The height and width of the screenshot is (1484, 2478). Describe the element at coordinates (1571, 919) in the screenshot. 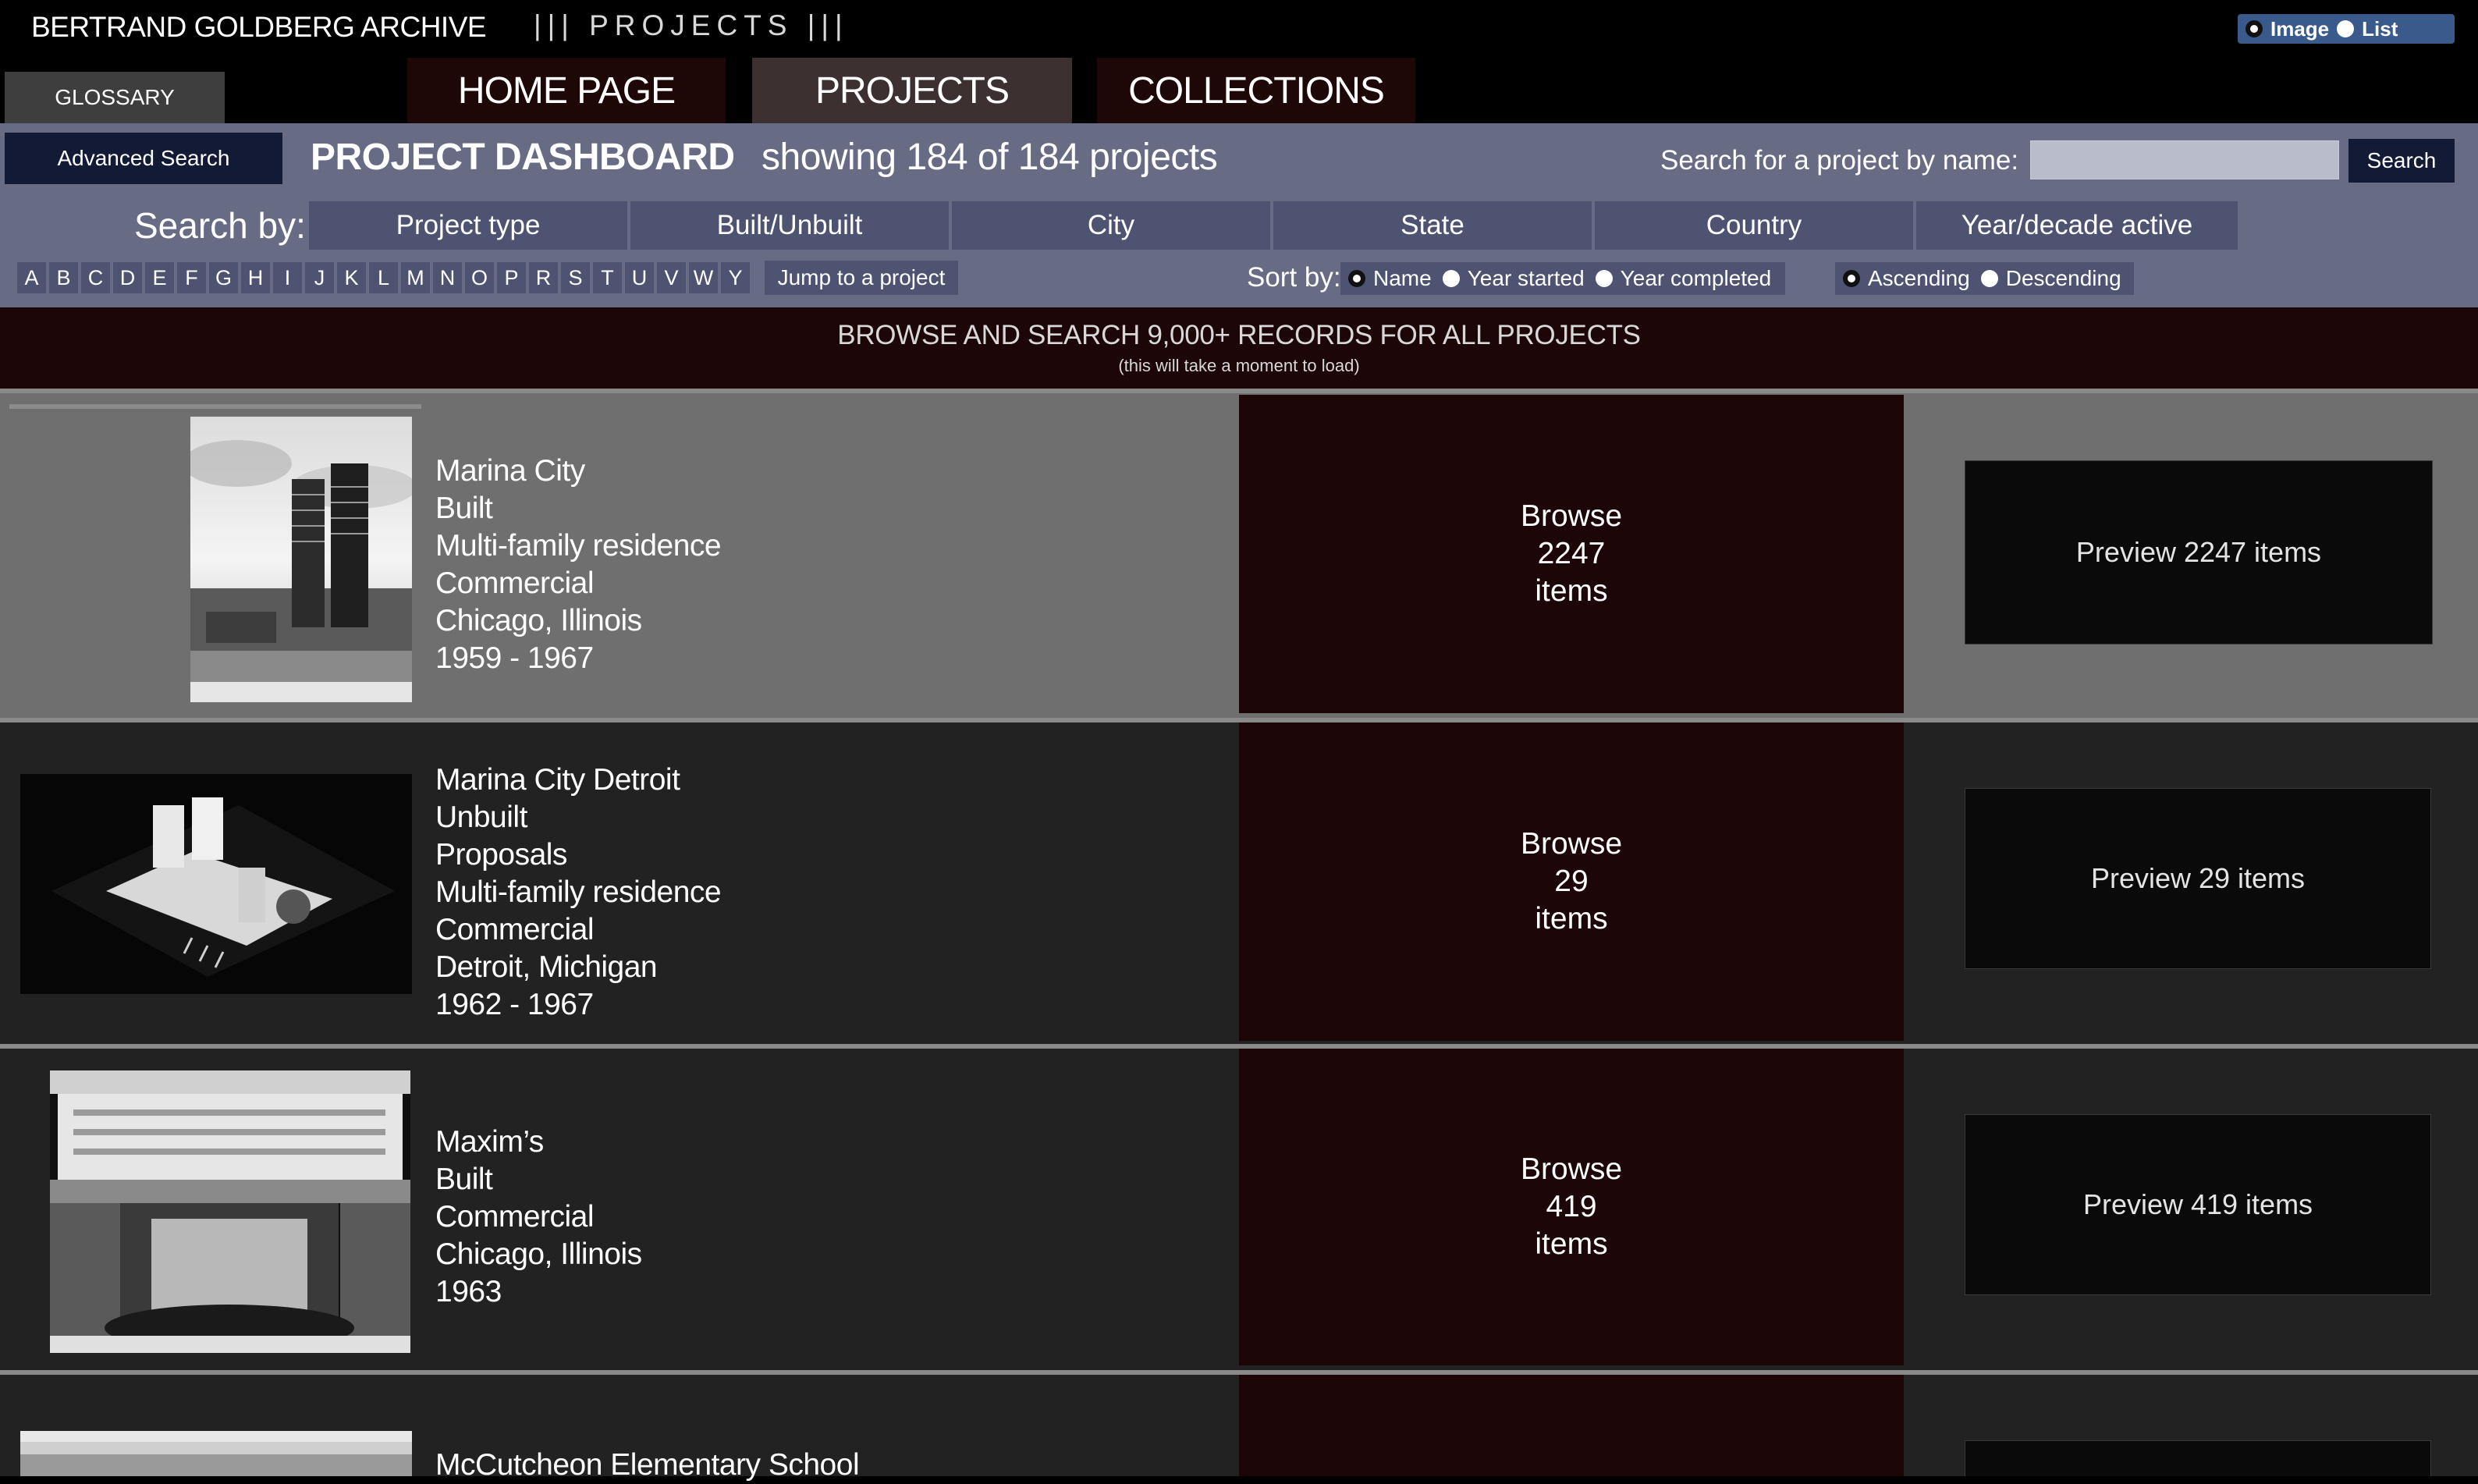

I see `browse-items-label: items` at that location.